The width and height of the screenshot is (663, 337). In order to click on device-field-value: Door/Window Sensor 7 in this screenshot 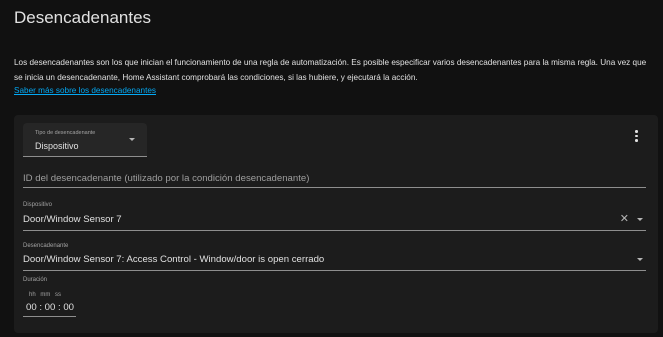, I will do `click(72, 219)`.